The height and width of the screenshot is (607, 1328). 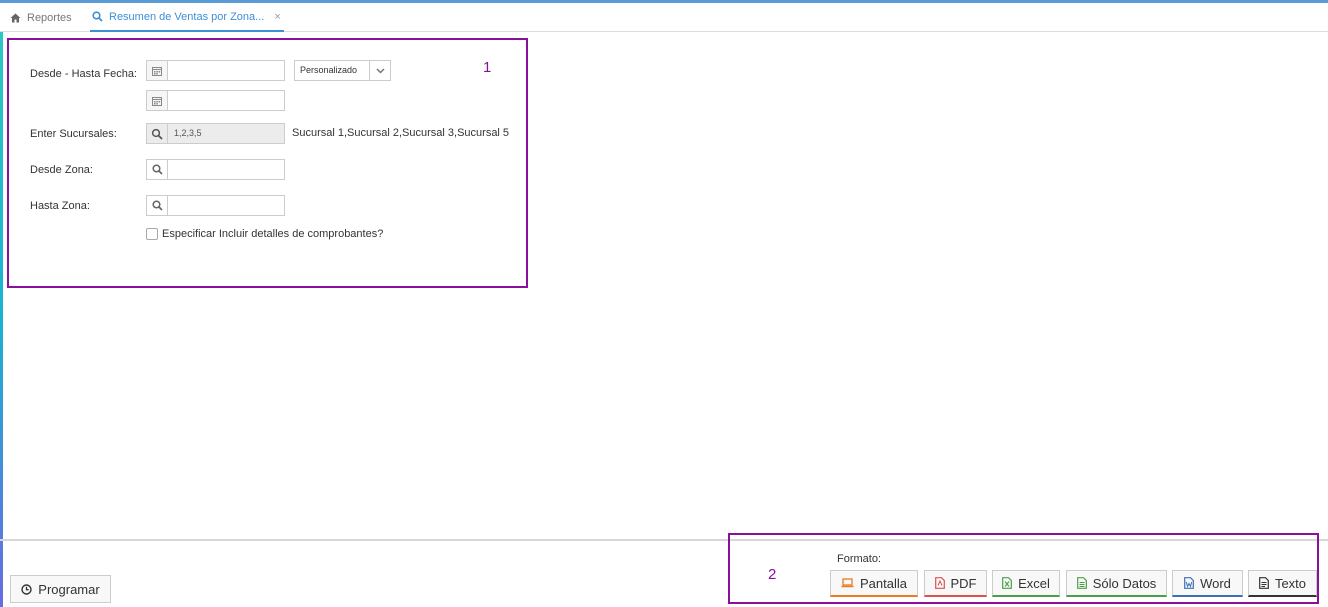 I want to click on excel-file-icon, so click(x=1007, y=583).